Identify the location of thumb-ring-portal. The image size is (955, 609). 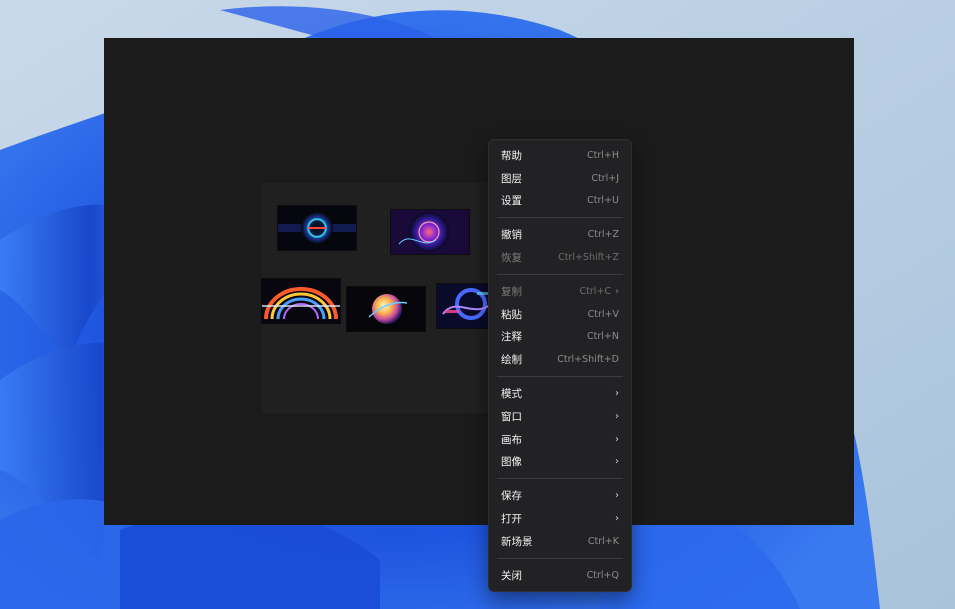
(317, 228).